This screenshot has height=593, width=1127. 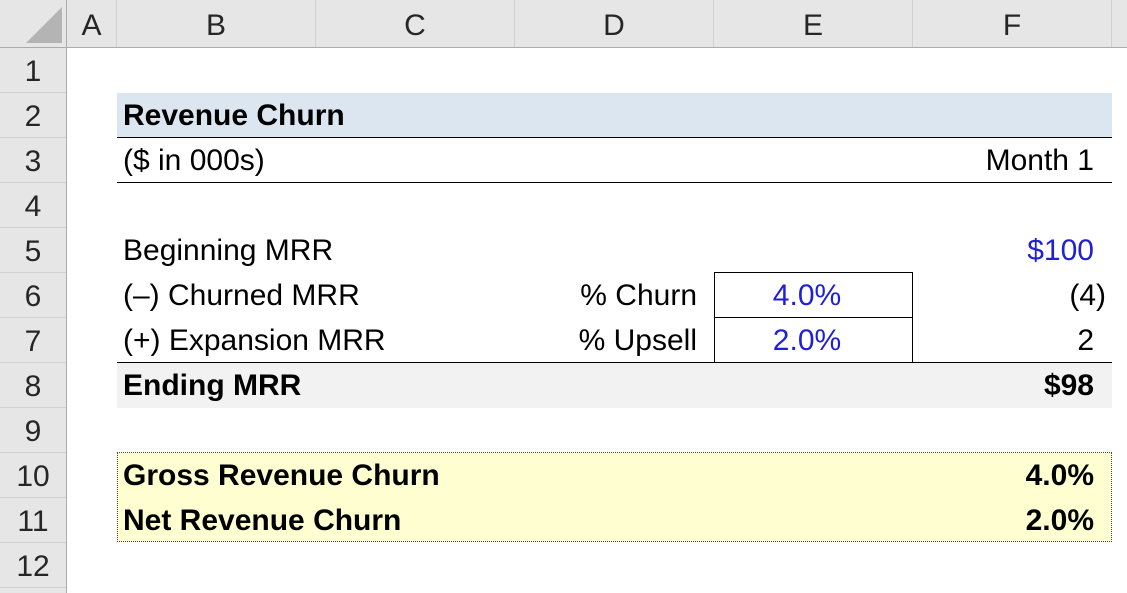 I want to click on churn-rate-input: 4.0%, so click(x=807, y=295).